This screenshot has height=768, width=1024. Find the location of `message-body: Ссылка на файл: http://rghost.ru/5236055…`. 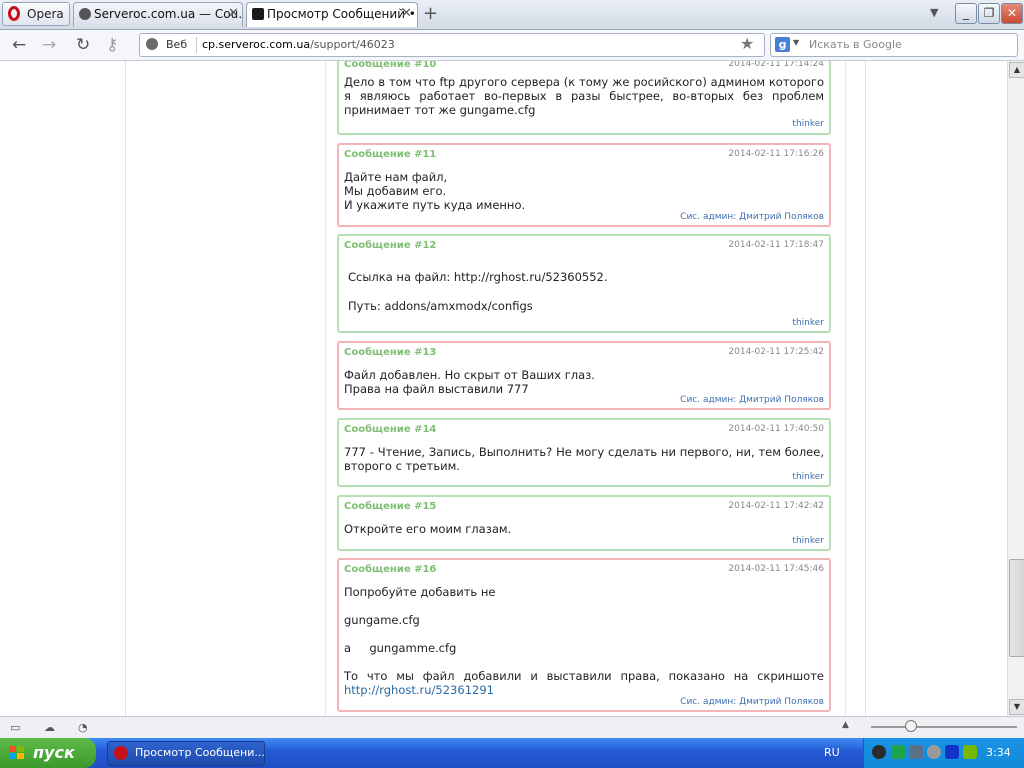

message-body: Ссылка на файл: http://rghost.ru/5236055… is located at coordinates (586, 291).